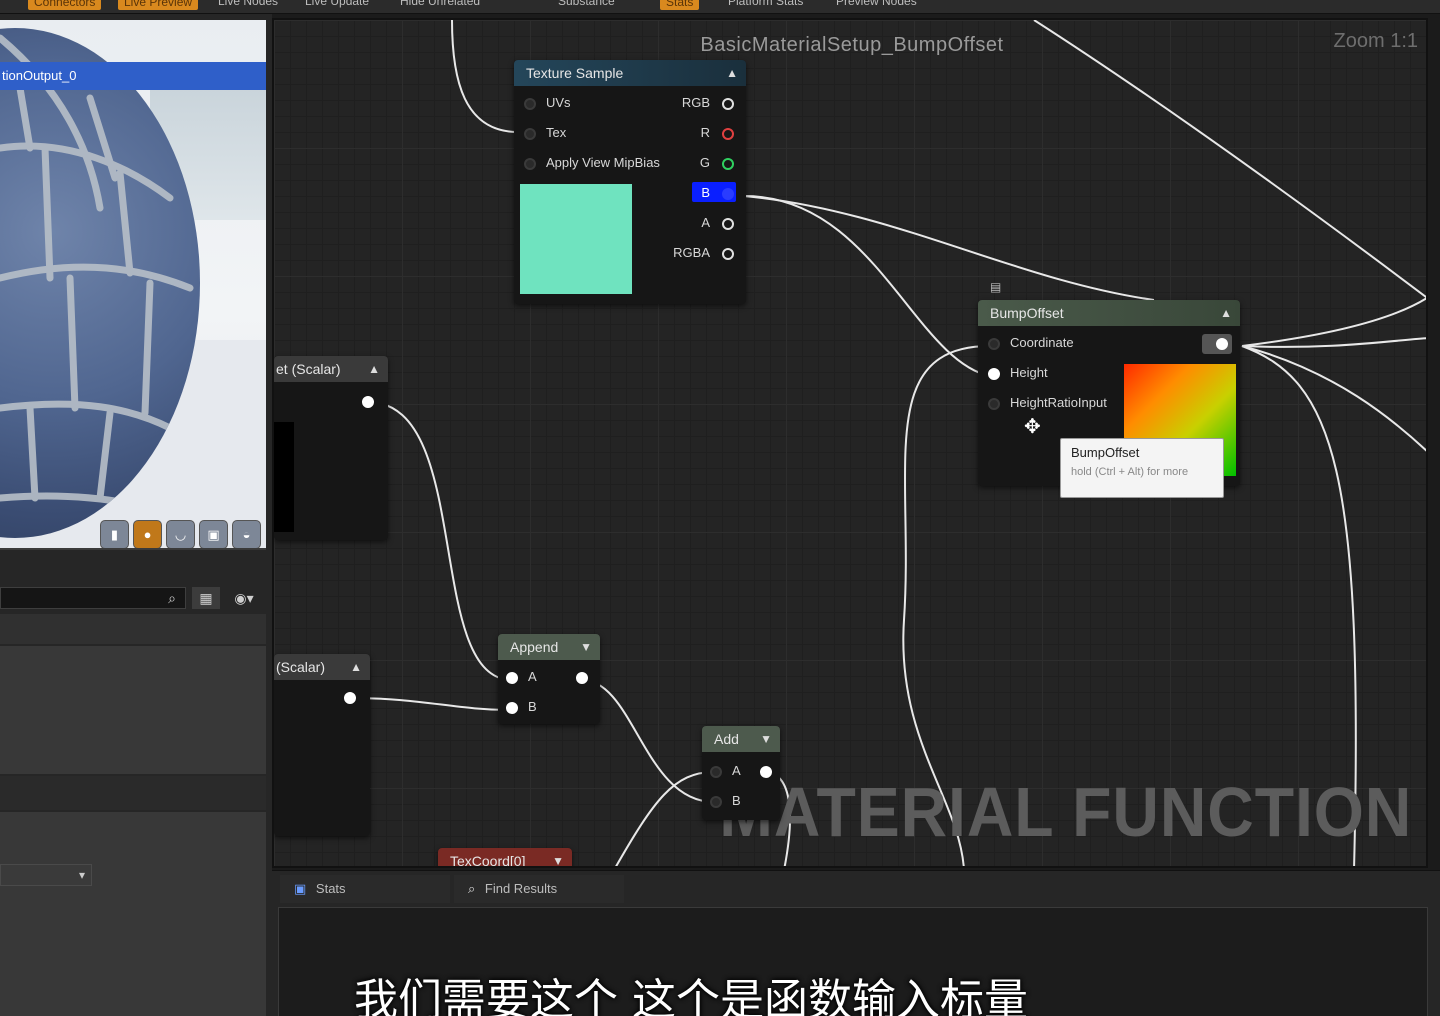 The width and height of the screenshot is (1440, 1016). Describe the element at coordinates (603, 162) in the screenshot. I see `mipbias-input-label: Apply View MipBias` at that location.